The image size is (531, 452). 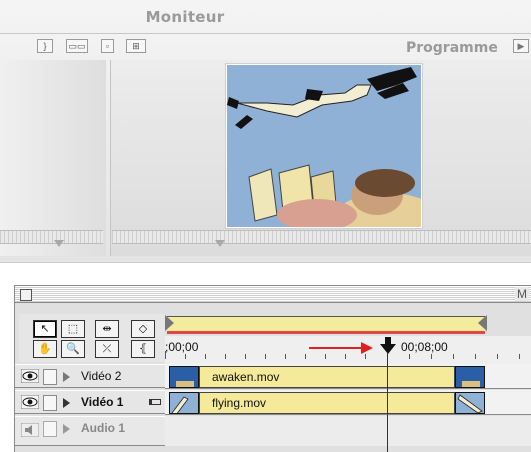 What do you see at coordinates (327, 403) in the screenshot?
I see `clip-flying: flying.mov` at bounding box center [327, 403].